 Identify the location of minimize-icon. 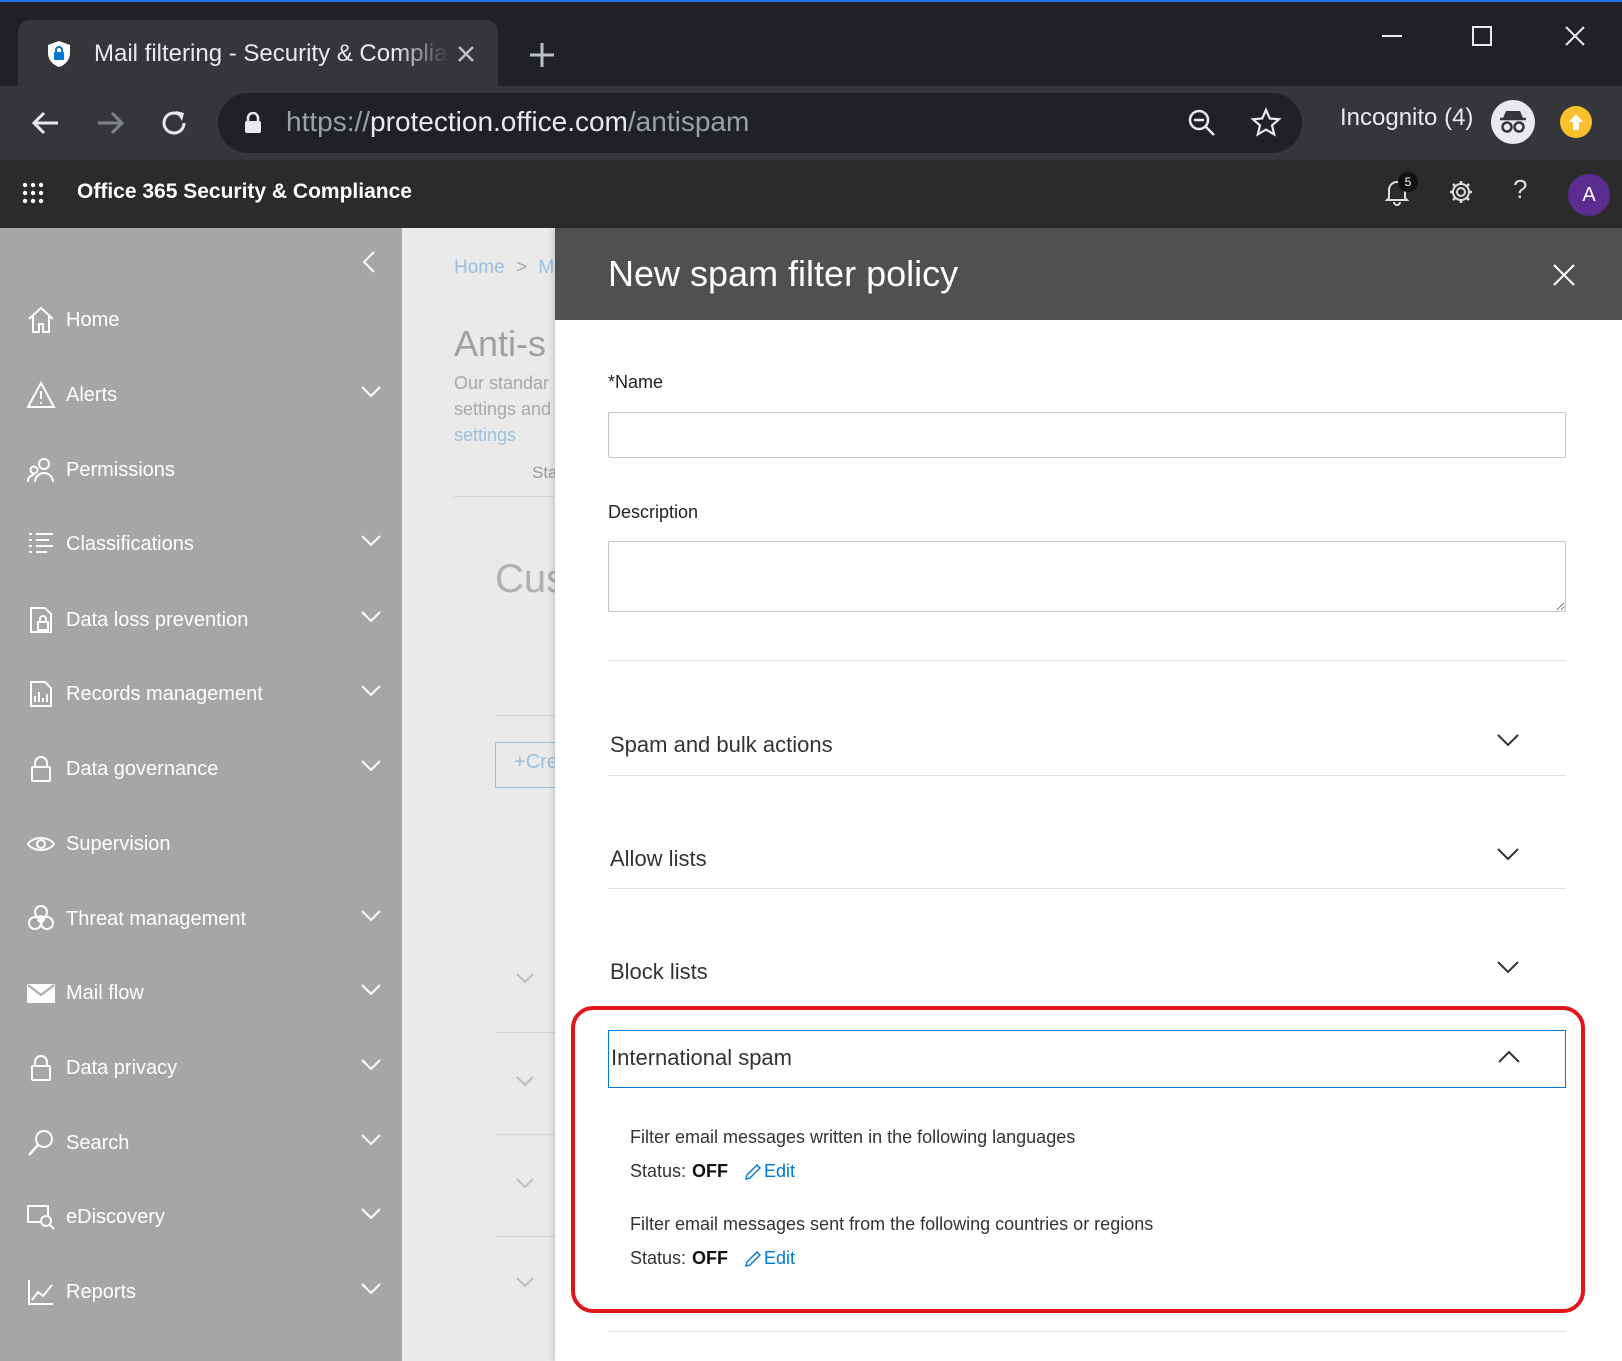
(1392, 36).